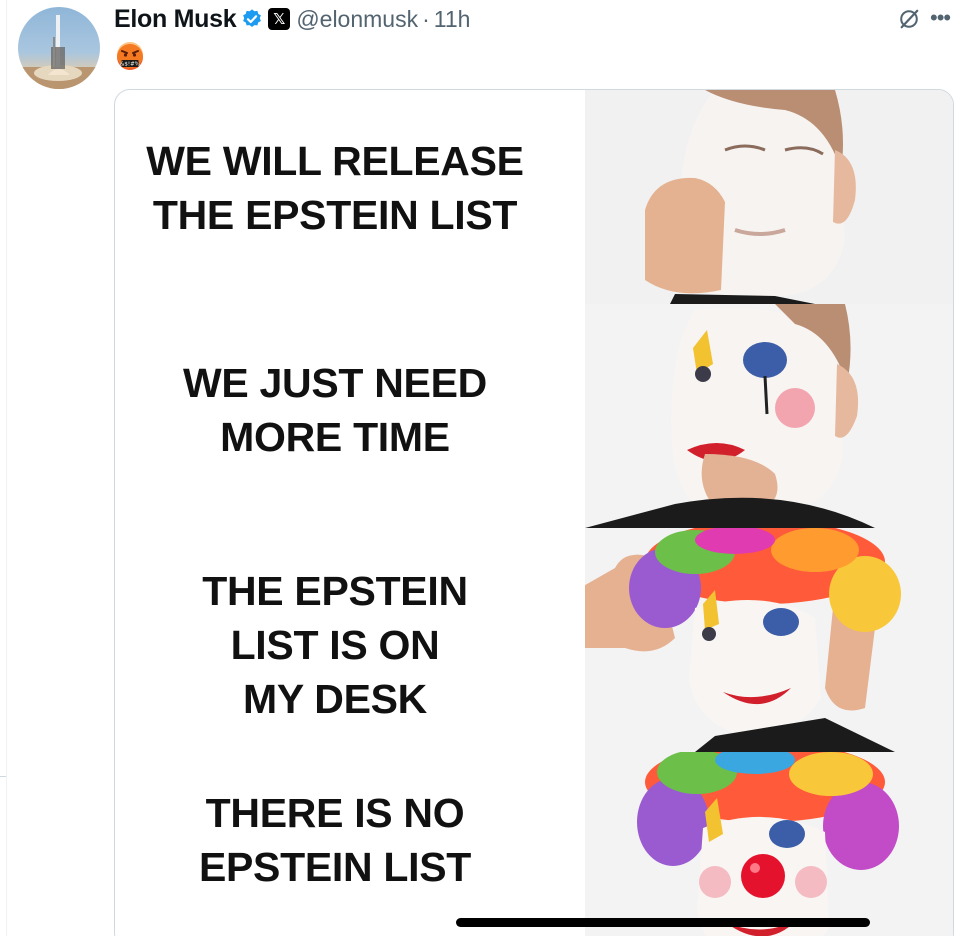  I want to click on face-with-symbols-emoji: &$!#%, so click(130, 56).